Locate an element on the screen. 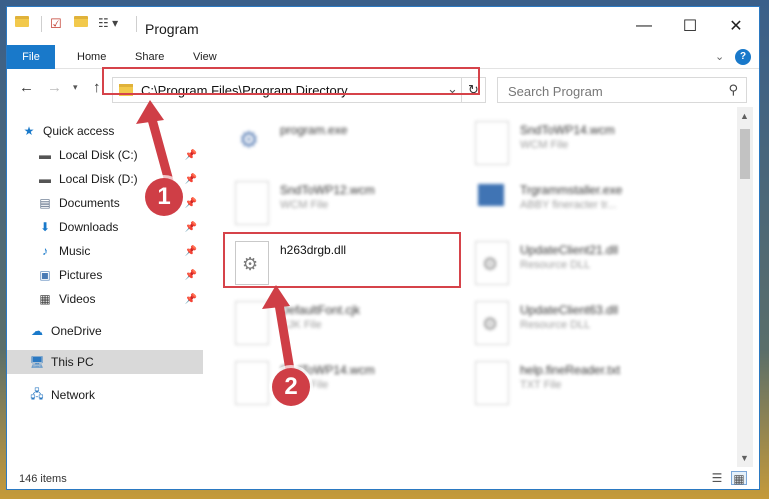 The image size is (769, 499). step-badge-1: 1 is located at coordinates (164, 197).